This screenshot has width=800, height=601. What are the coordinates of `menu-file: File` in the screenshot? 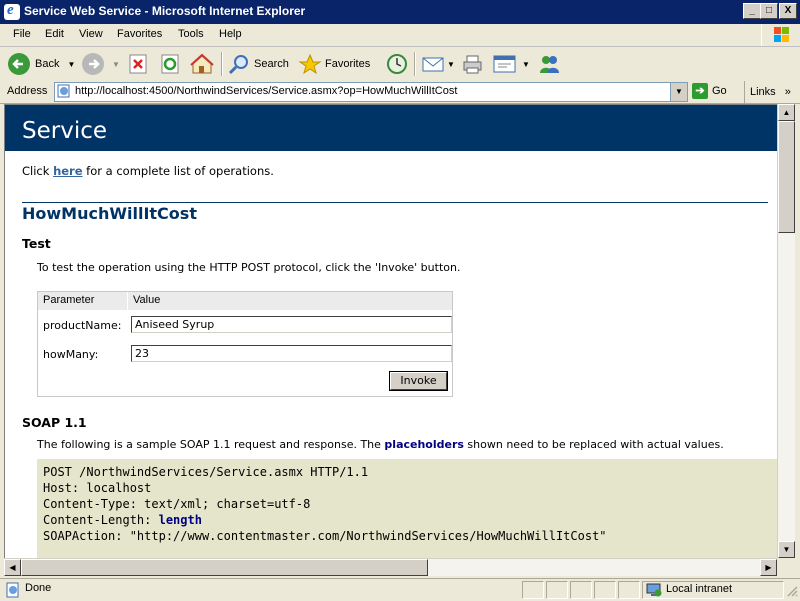 It's located at (22, 34).